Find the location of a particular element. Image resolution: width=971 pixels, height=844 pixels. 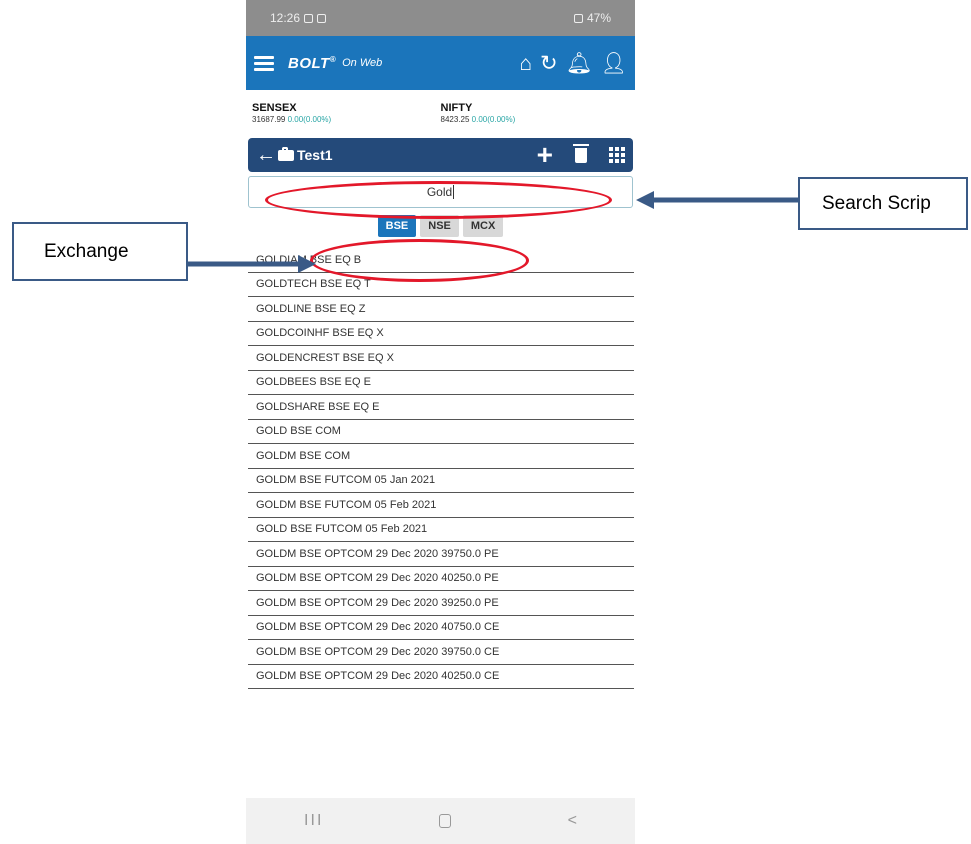

exchange-arrow-head is located at coordinates (307, 264).